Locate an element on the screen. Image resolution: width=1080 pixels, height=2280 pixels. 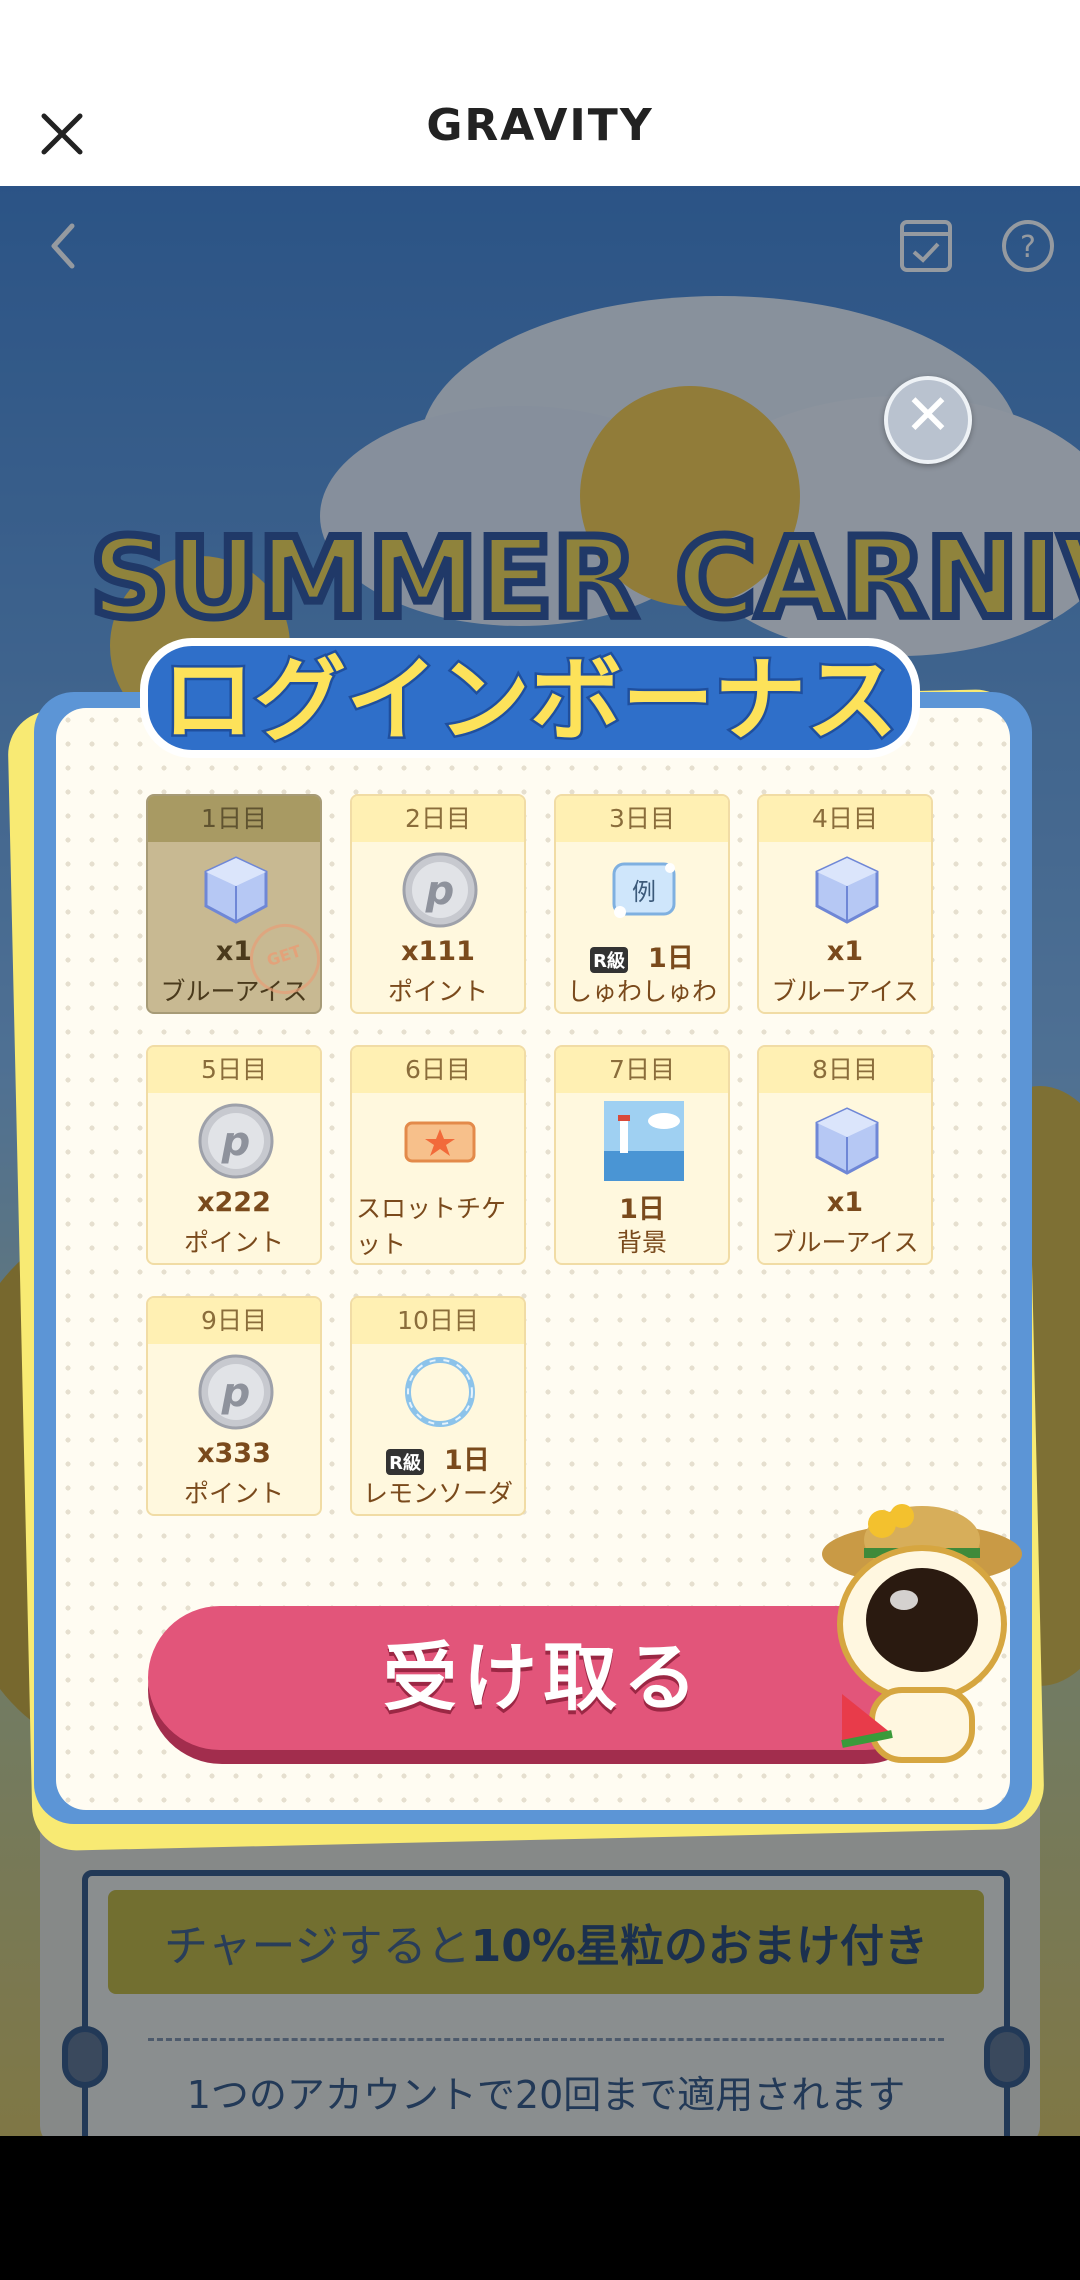
reward-amount-row: x333 is located at coordinates (234, 1453).